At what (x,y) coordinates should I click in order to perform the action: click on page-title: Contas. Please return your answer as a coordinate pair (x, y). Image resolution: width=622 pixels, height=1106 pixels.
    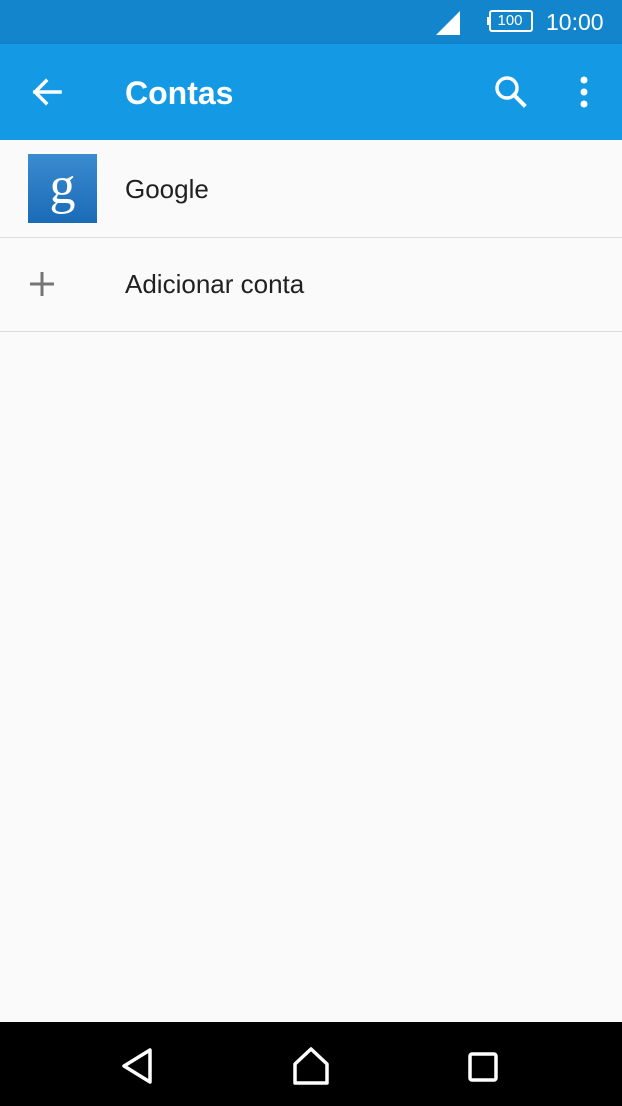
    Looking at the image, I should click on (179, 93).